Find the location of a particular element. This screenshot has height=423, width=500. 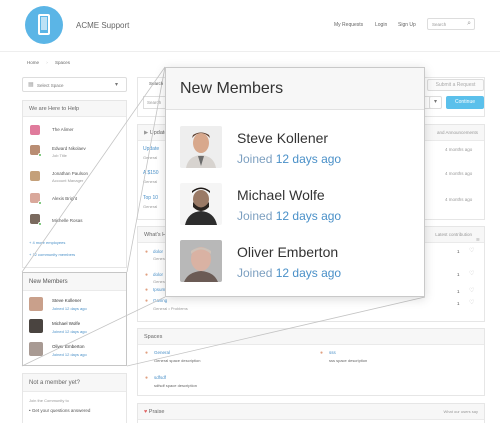

zoom-member-row: Oliver Emberton Joined 12 days ago is located at coordinates (295, 263).